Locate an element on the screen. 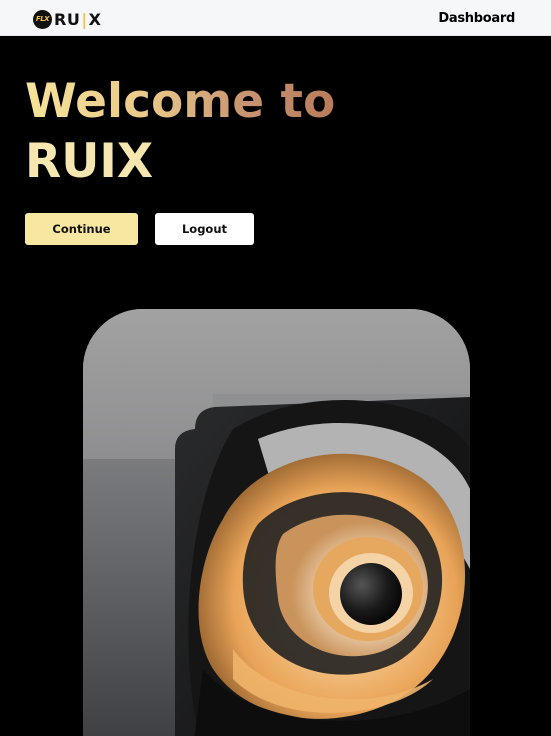 This screenshot has height=736, width=551. hero-title: Welcome to RUIX is located at coordinates (275, 132).